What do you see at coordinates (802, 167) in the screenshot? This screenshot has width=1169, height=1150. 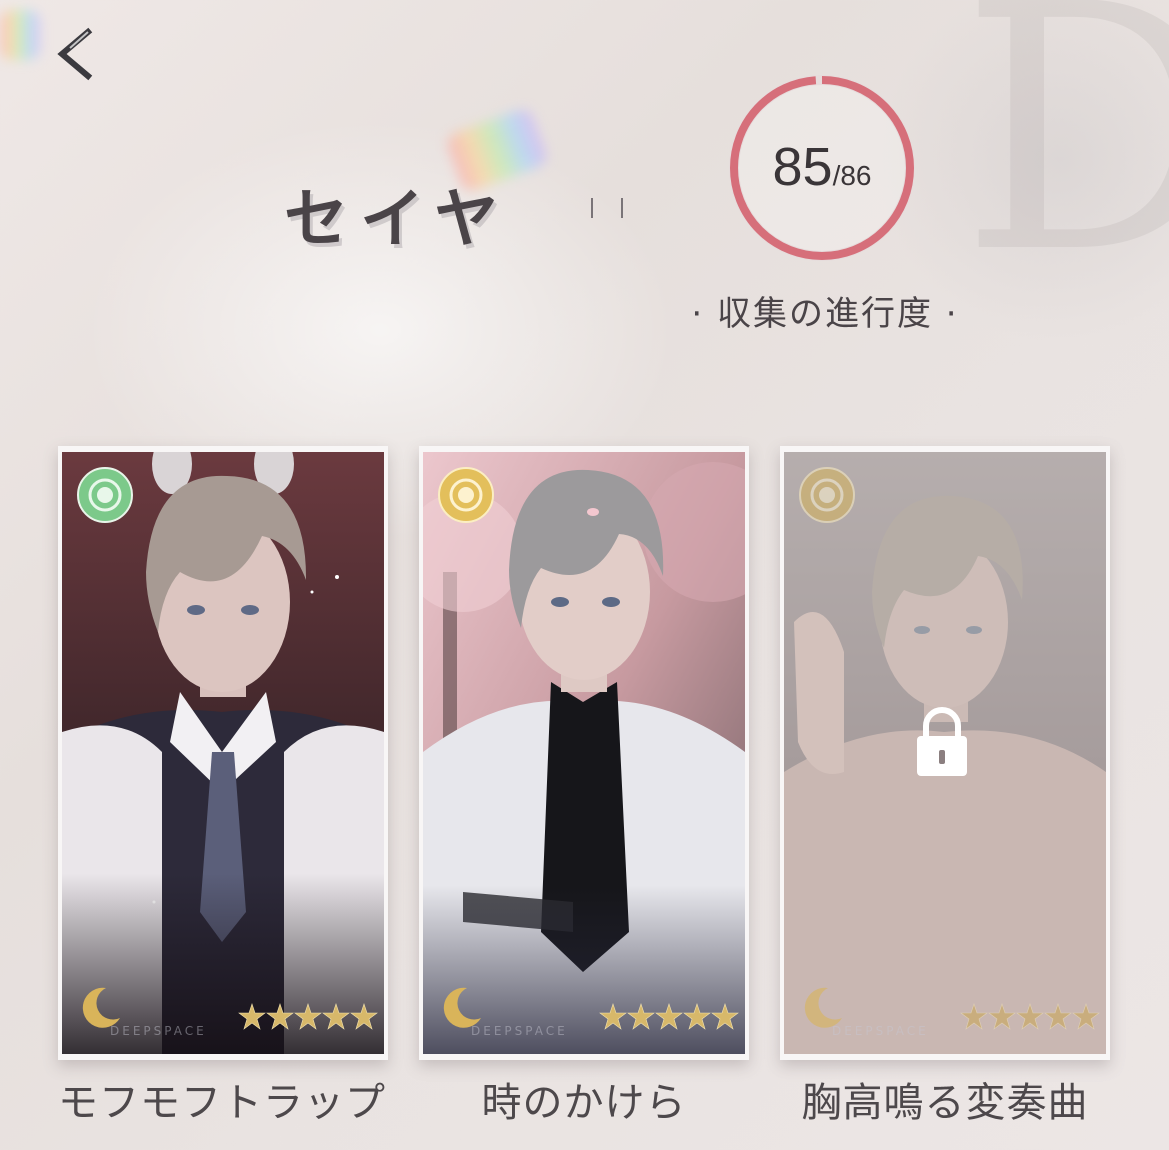 I see `progress-current: 85` at bounding box center [802, 167].